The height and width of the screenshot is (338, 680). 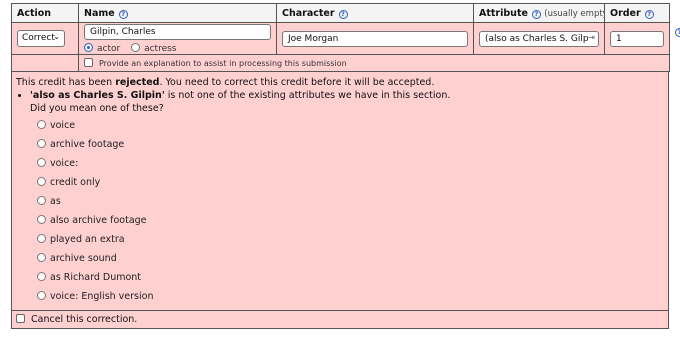 What do you see at coordinates (574, 13) in the screenshot?
I see `attribute-hint: (usually empty)` at bounding box center [574, 13].